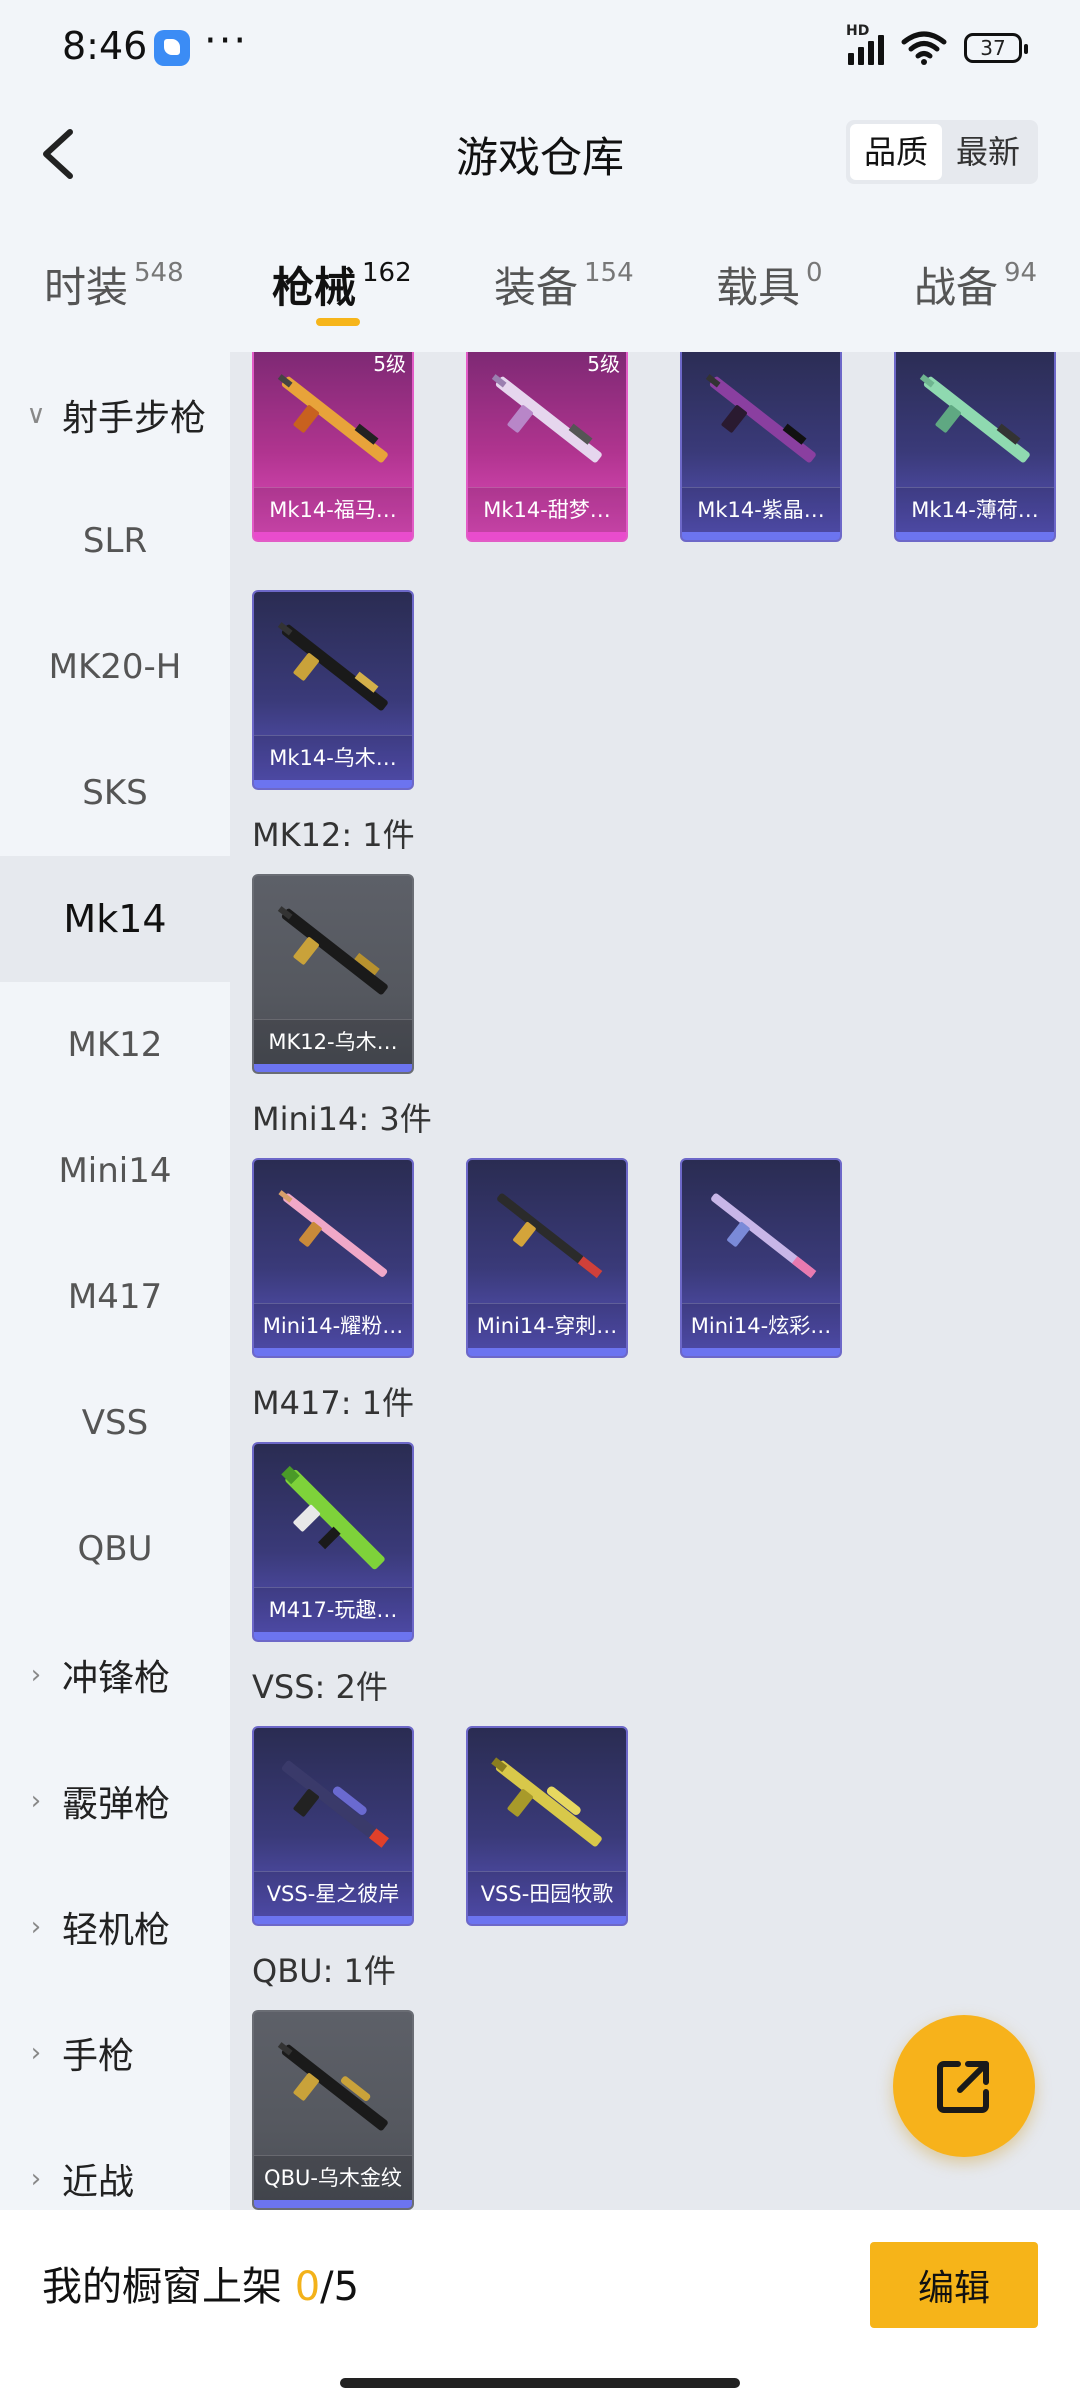 The width and height of the screenshot is (1080, 2400). What do you see at coordinates (115, 1171) in the screenshot?
I see `sidebar-item-mini14: Mini14` at bounding box center [115, 1171].